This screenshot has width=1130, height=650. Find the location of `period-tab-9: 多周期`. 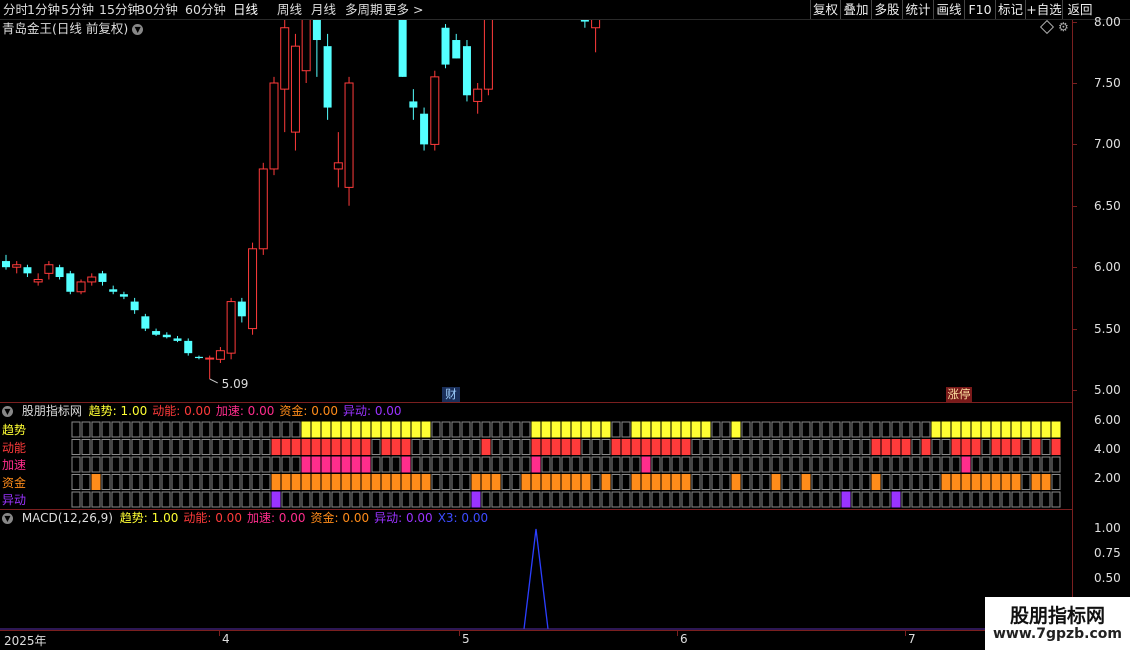

period-tab-9: 多周期 is located at coordinates (364, 9).